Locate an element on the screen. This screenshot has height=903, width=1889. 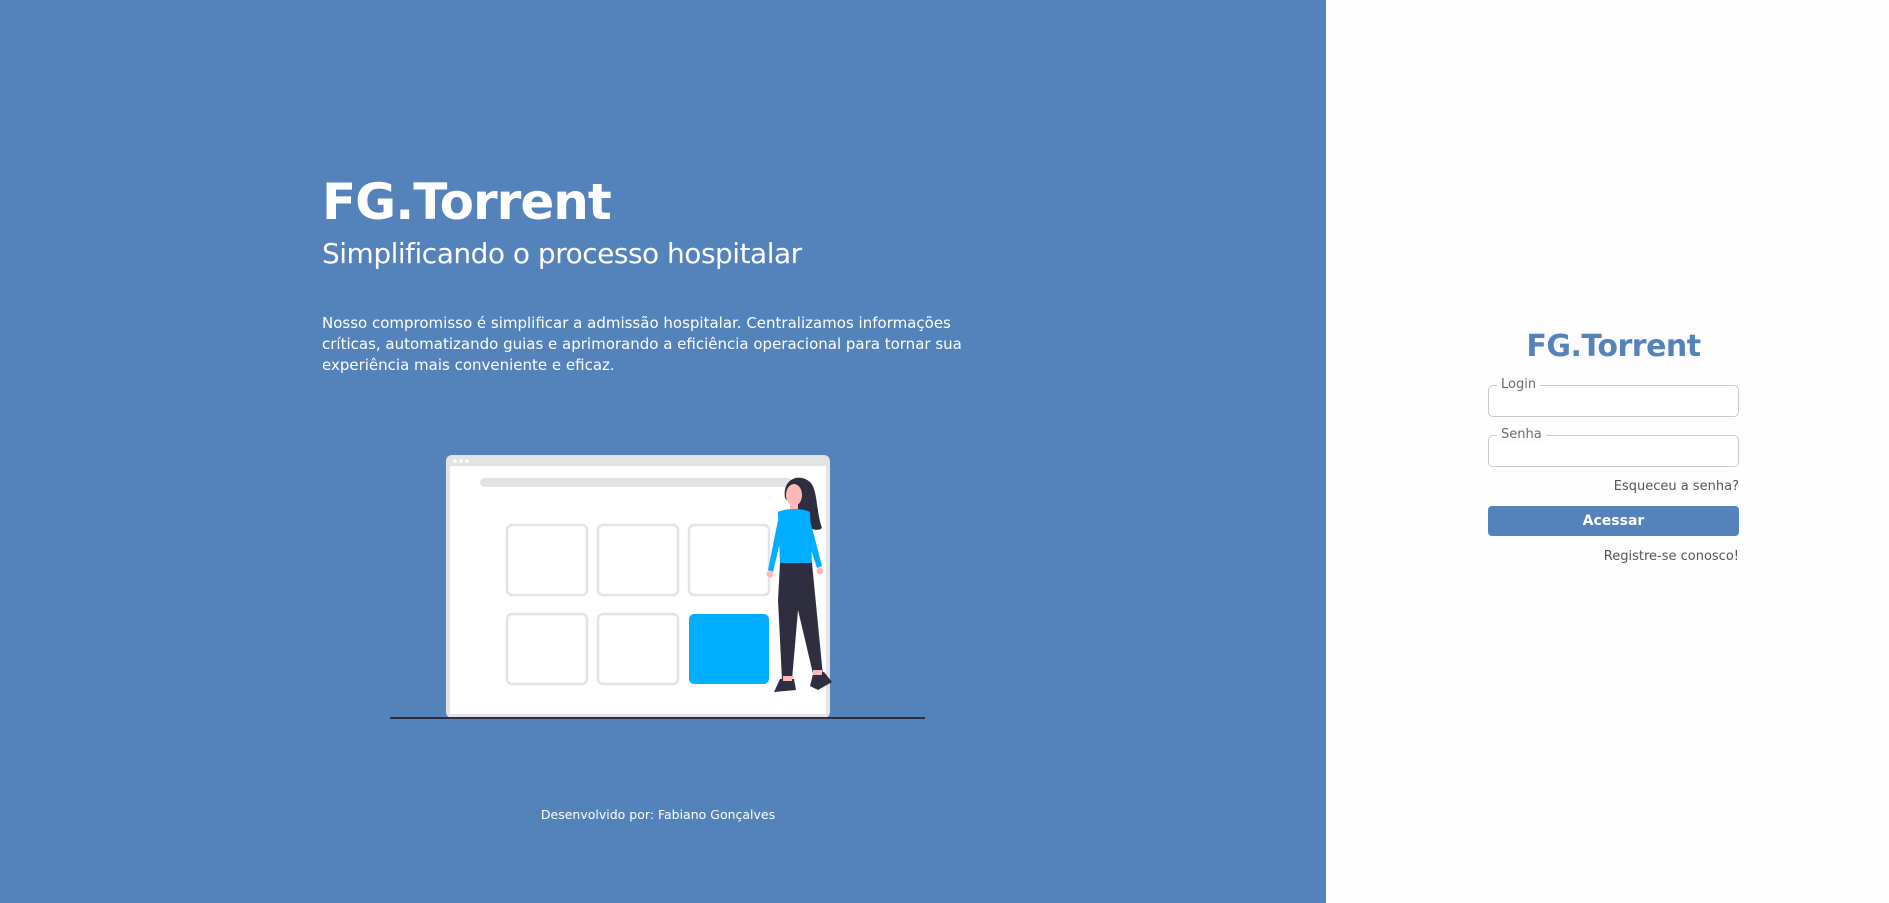
acessar-button: Acessar is located at coordinates (1613, 521).